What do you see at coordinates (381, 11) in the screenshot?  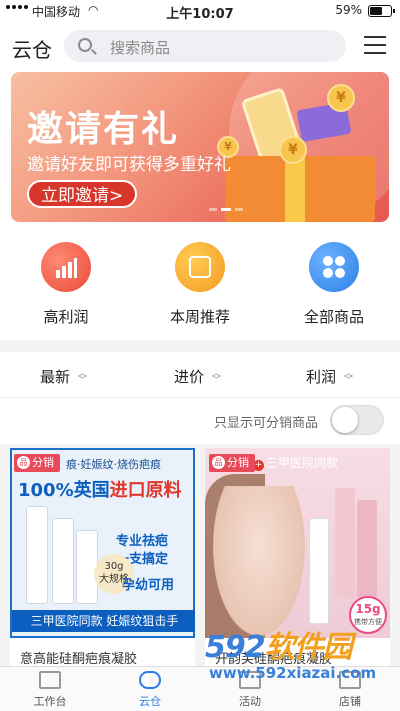 I see `battery-icon` at bounding box center [381, 11].